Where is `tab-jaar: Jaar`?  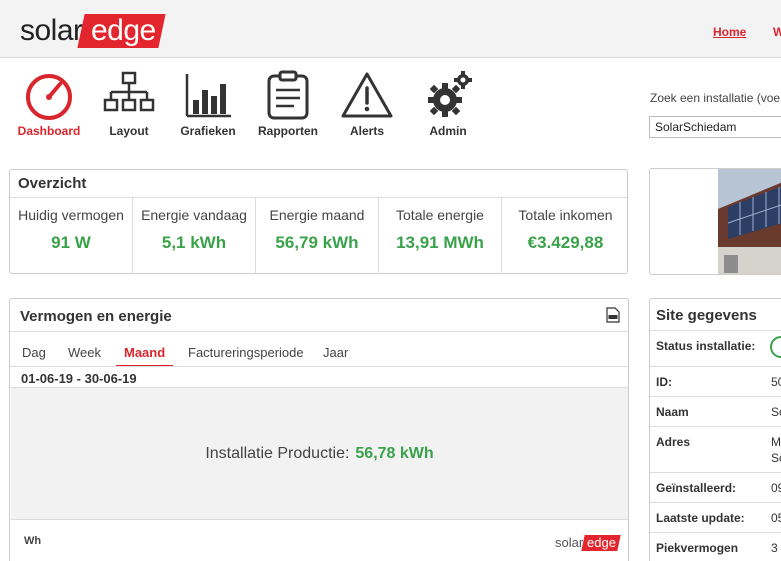 tab-jaar: Jaar is located at coordinates (335, 355).